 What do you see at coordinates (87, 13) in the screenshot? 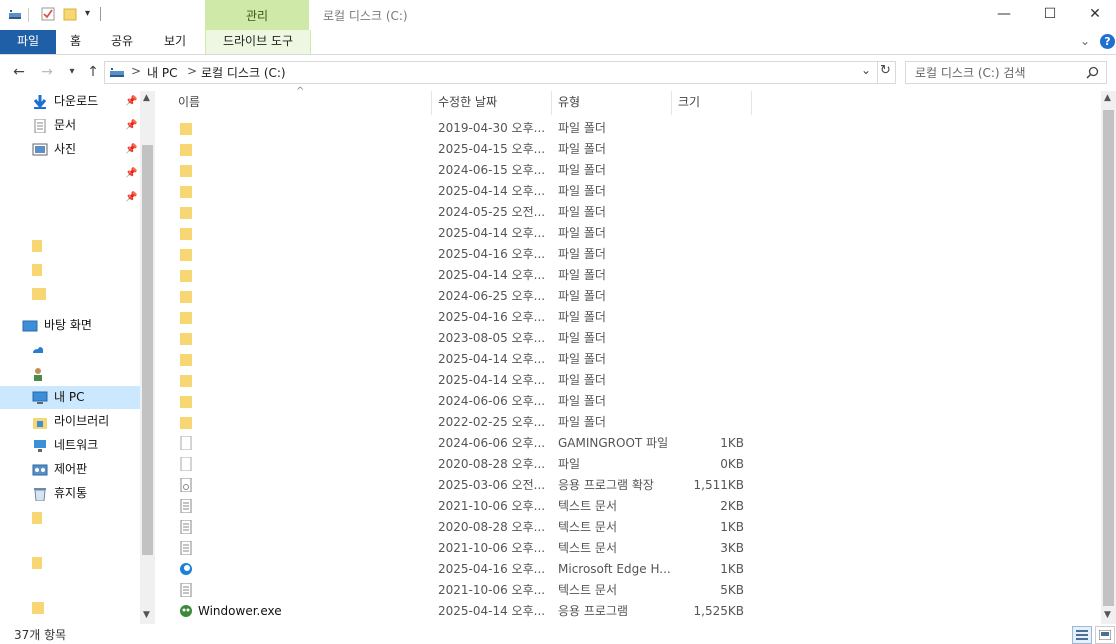
I see `qat-dropdown-icon: ▾` at bounding box center [87, 13].